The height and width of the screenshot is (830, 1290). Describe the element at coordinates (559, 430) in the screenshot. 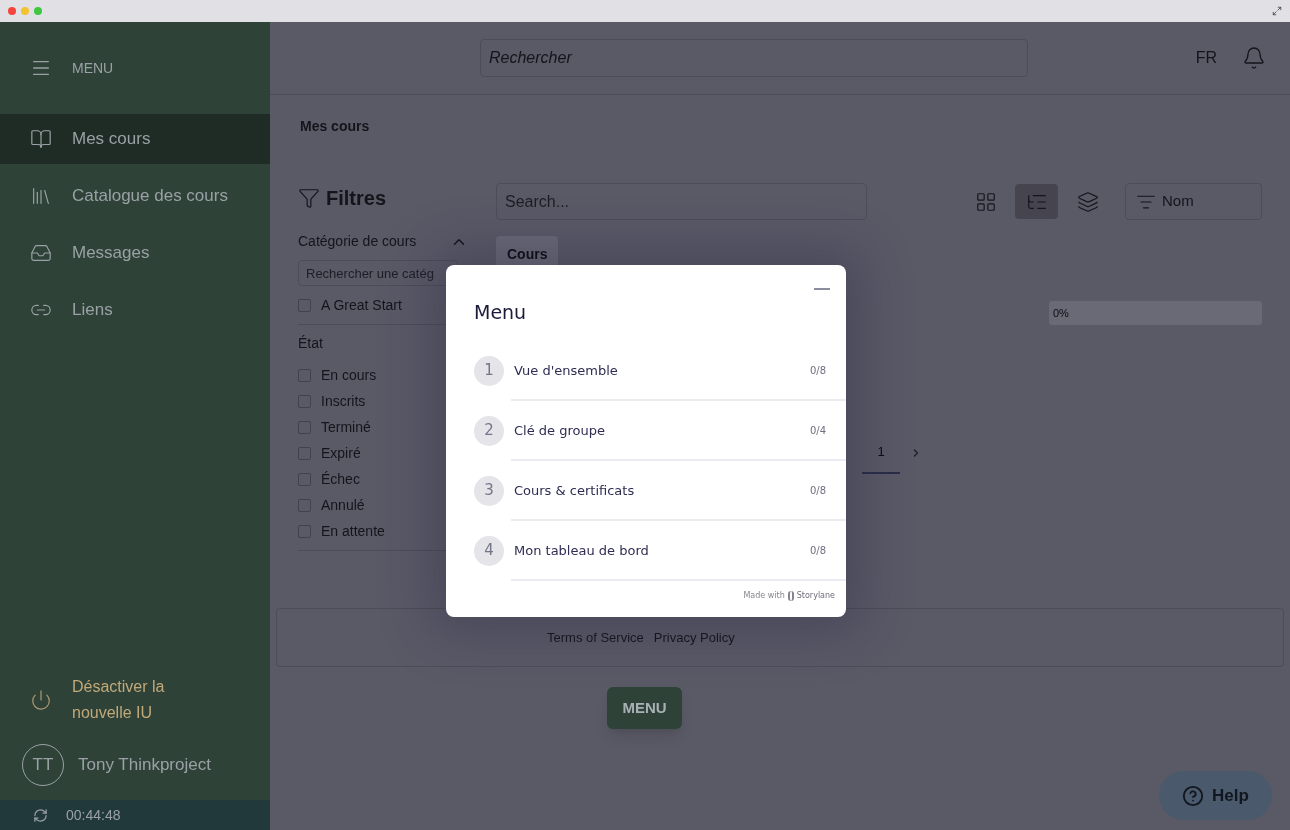

I see `menu-step-link: Clé de groupe` at that location.